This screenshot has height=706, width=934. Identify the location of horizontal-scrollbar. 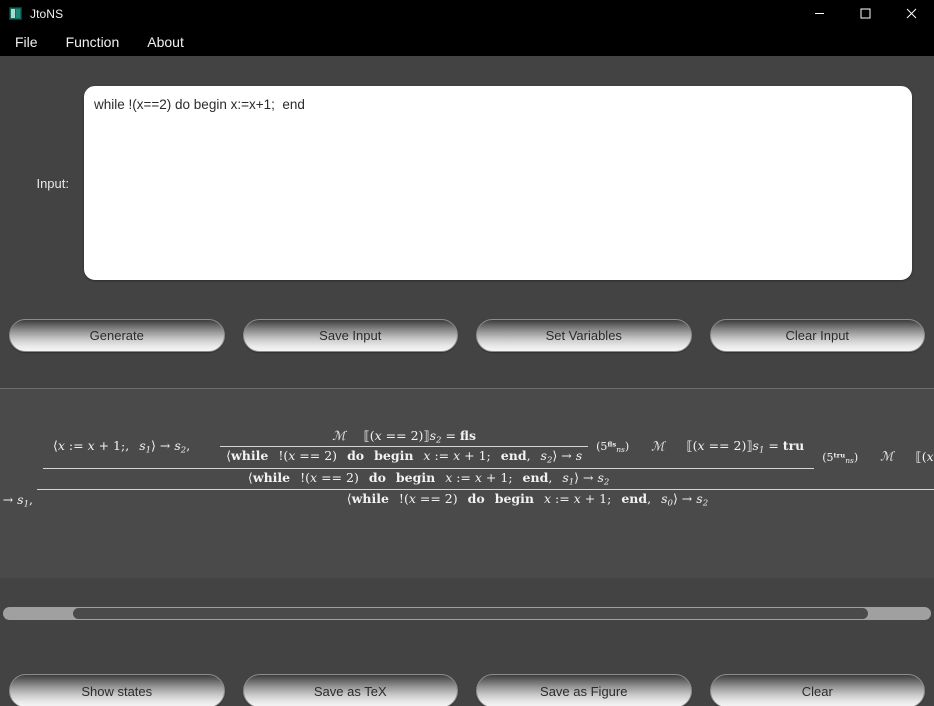
(467, 613).